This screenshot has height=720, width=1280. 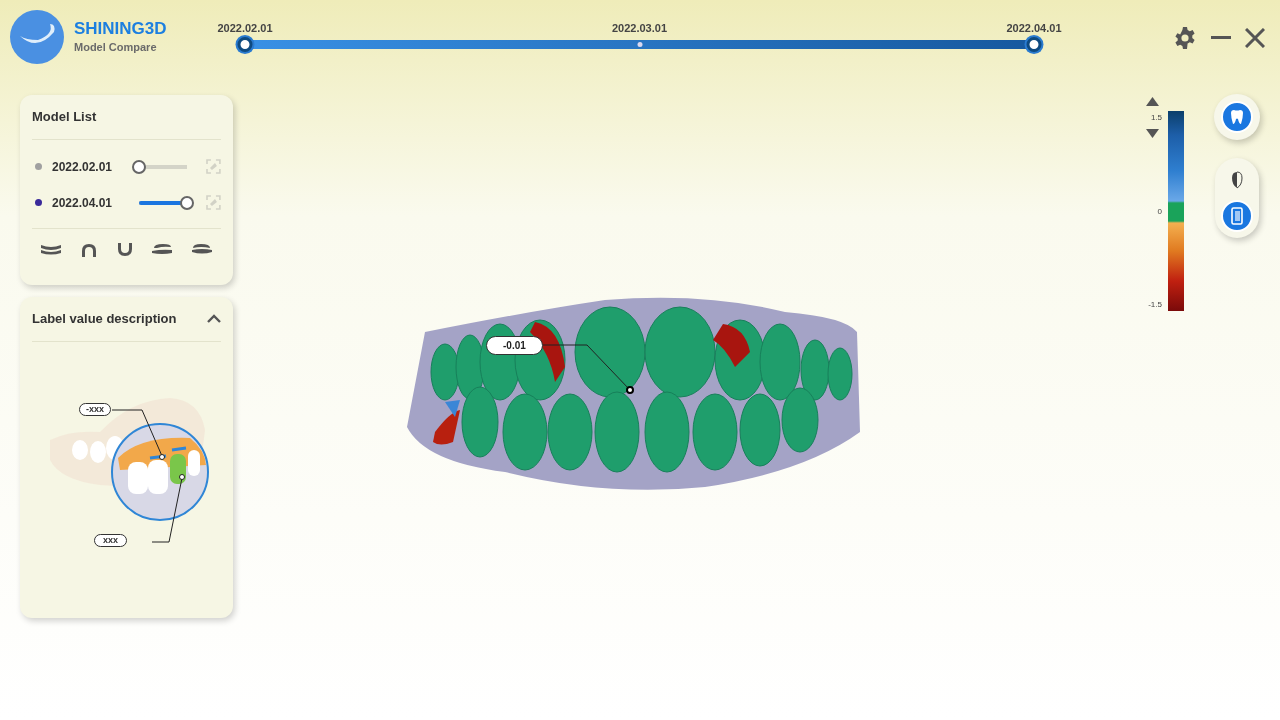 What do you see at coordinates (245, 28) in the screenshot?
I see `timeline-date: 2022.02.01` at bounding box center [245, 28].